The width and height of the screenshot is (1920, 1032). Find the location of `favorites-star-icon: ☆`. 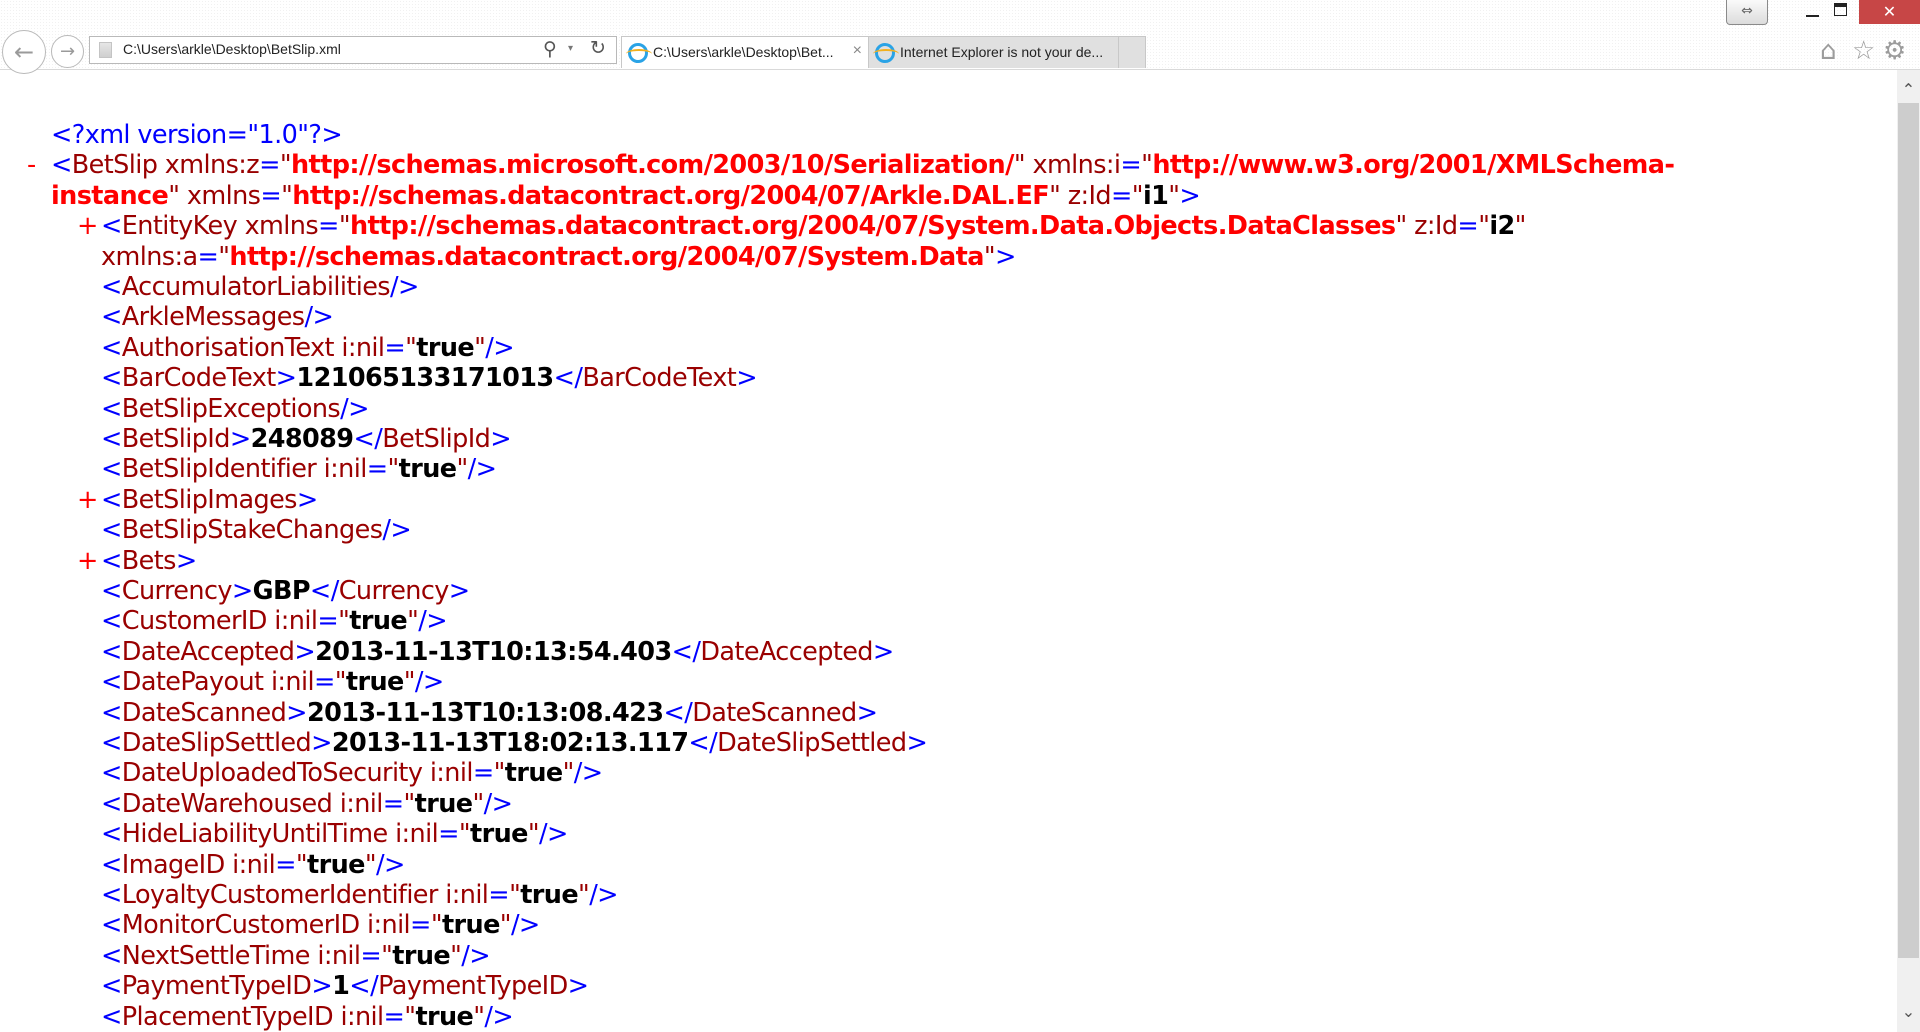

favorites-star-icon: ☆ is located at coordinates (1863, 51).